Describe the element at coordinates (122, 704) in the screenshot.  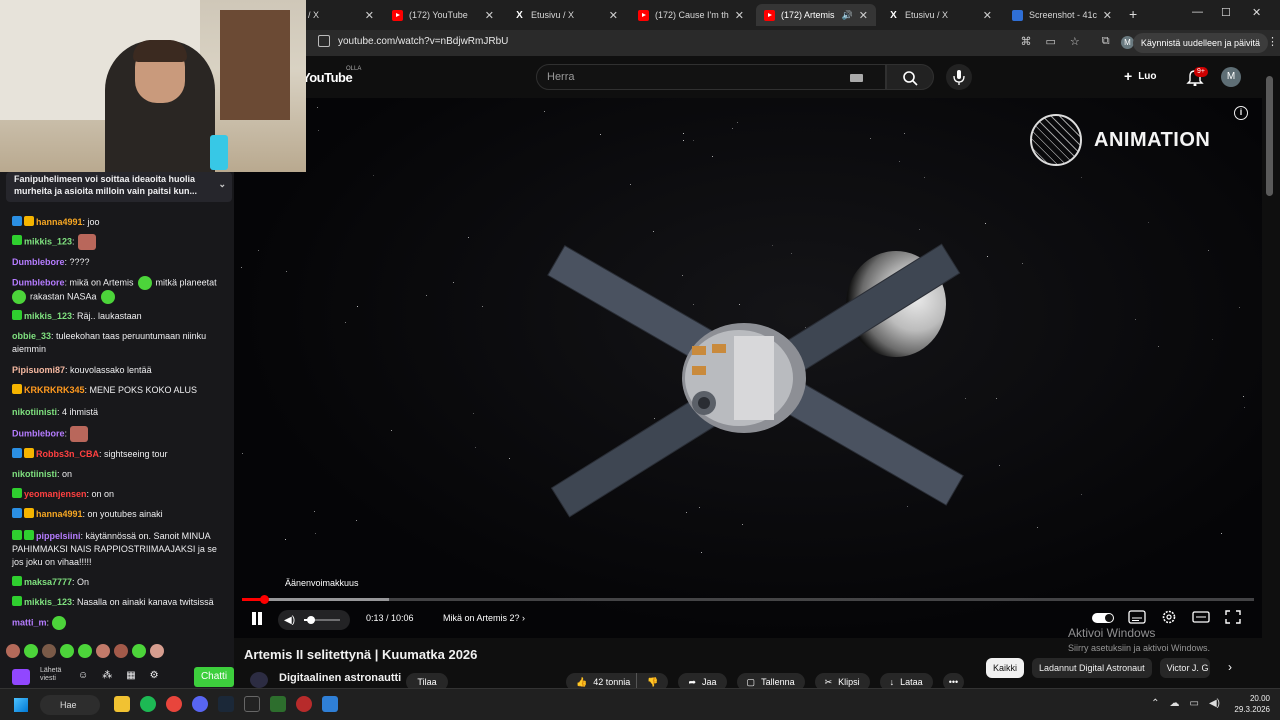
I see `file-explorer-icon` at that location.